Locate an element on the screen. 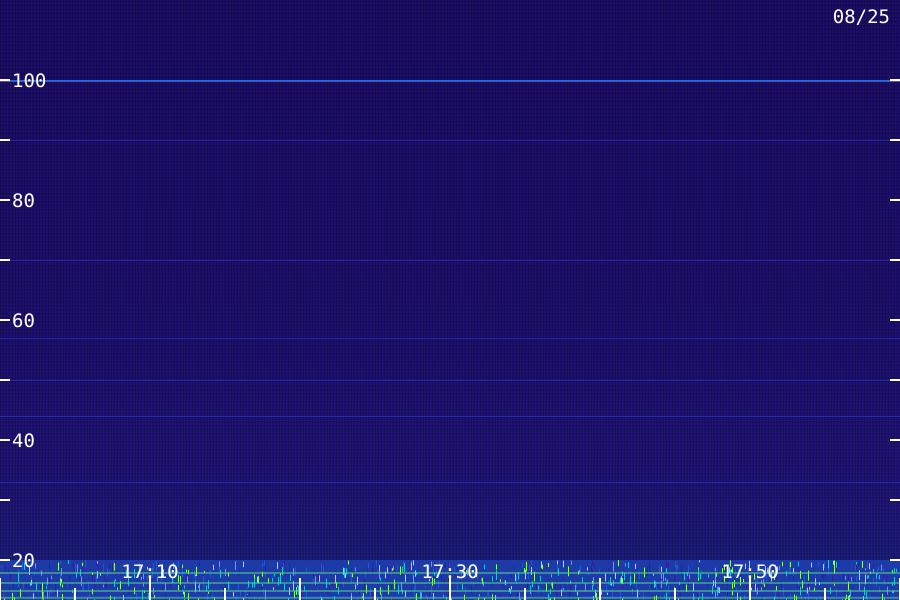  x-tick-label: 17:30 is located at coordinates (449, 572).